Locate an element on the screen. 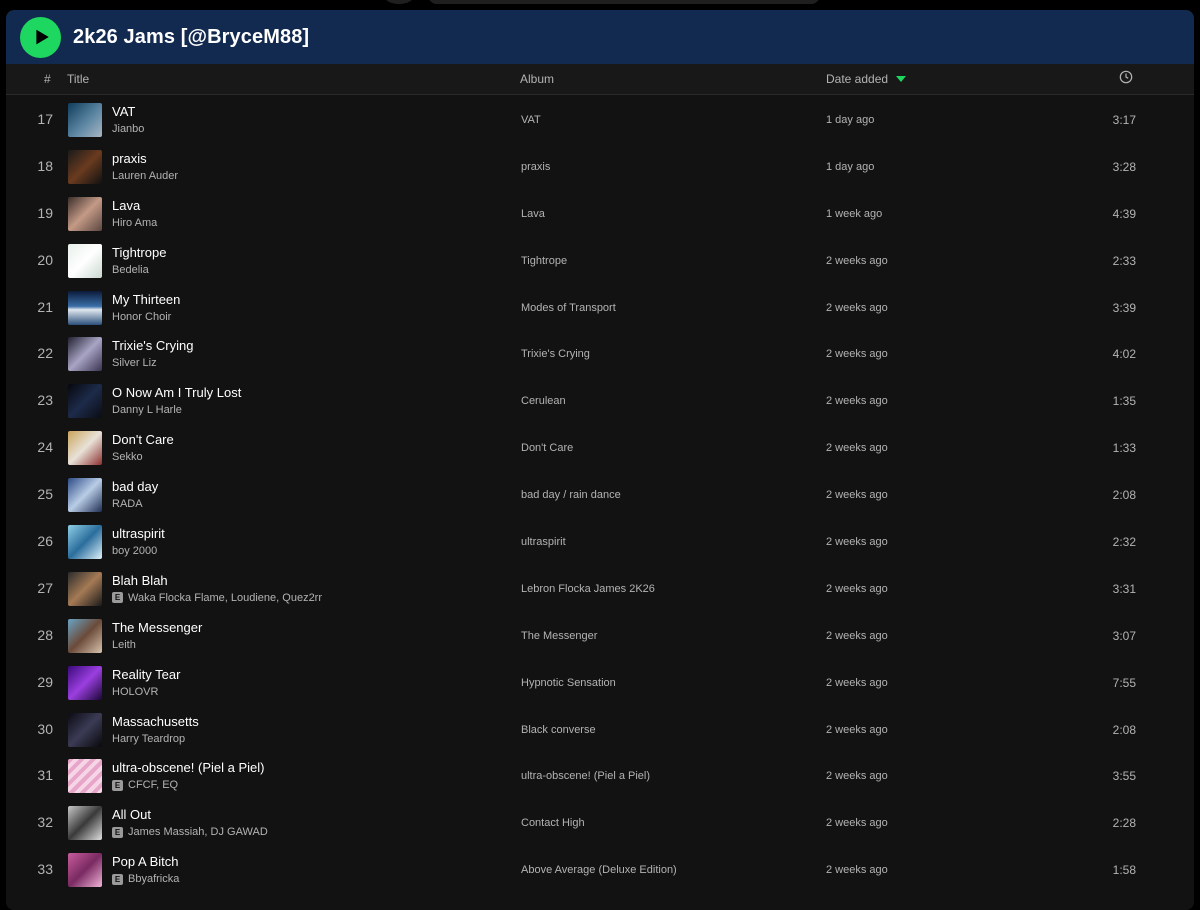  track-album: Lava is located at coordinates (533, 214).